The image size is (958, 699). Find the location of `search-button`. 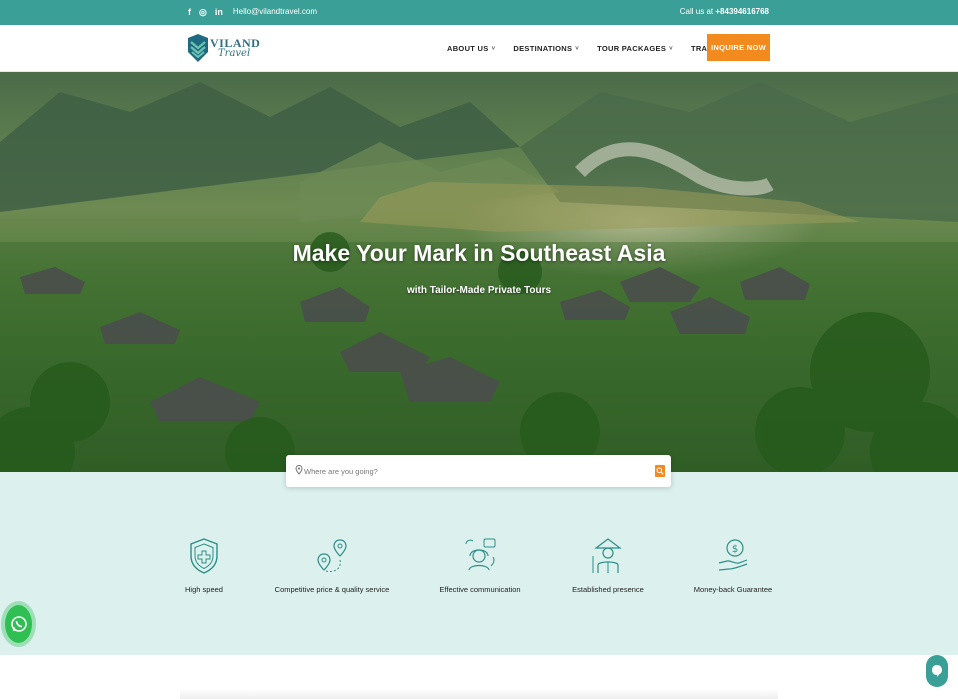

search-button is located at coordinates (660, 471).